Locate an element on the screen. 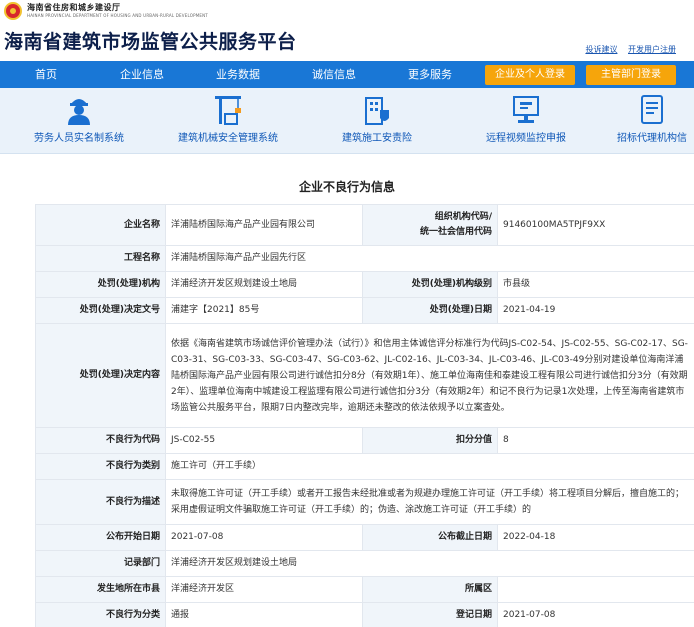 The width and height of the screenshot is (694, 627). company-name-value: 洋浦陆桥国际海产品产业园有限公司 is located at coordinates (264, 225).